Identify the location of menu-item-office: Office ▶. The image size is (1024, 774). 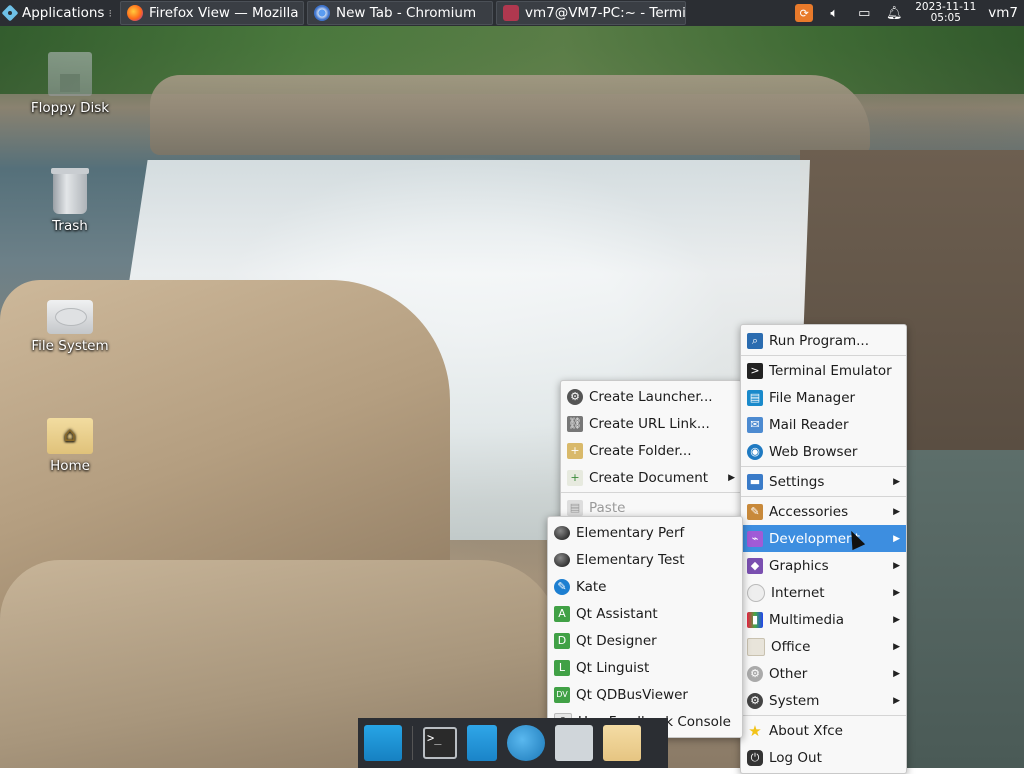
(823, 646).